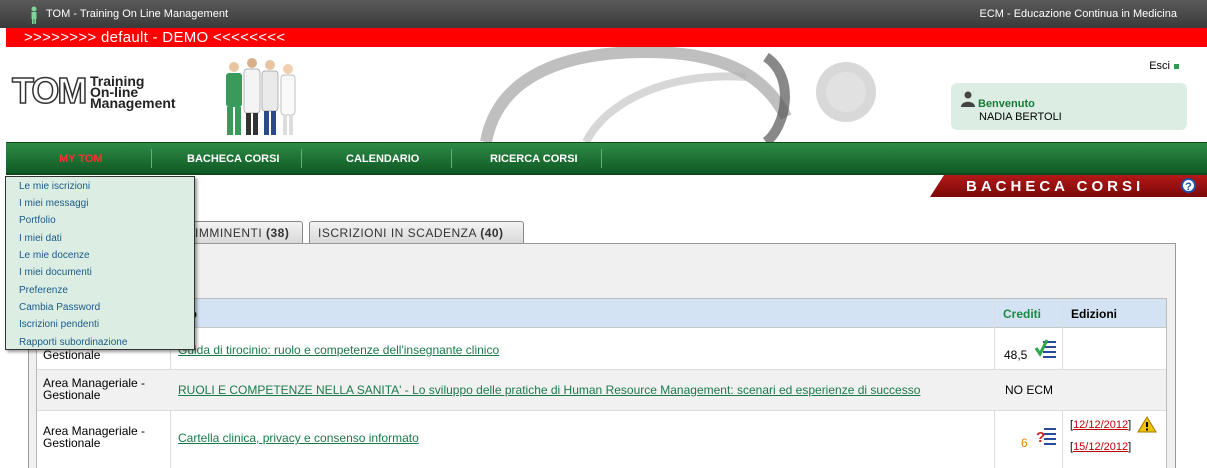 Image resolution: width=1207 pixels, height=468 pixels. What do you see at coordinates (59, 307) in the screenshot?
I see `menu-item-cambia-password: Cambia Password` at bounding box center [59, 307].